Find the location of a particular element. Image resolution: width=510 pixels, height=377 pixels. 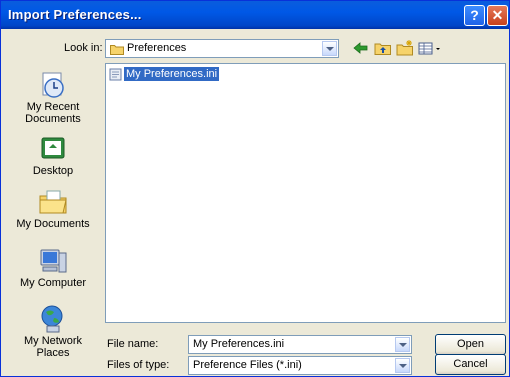

place-label: My Network is located at coordinates (53, 341).